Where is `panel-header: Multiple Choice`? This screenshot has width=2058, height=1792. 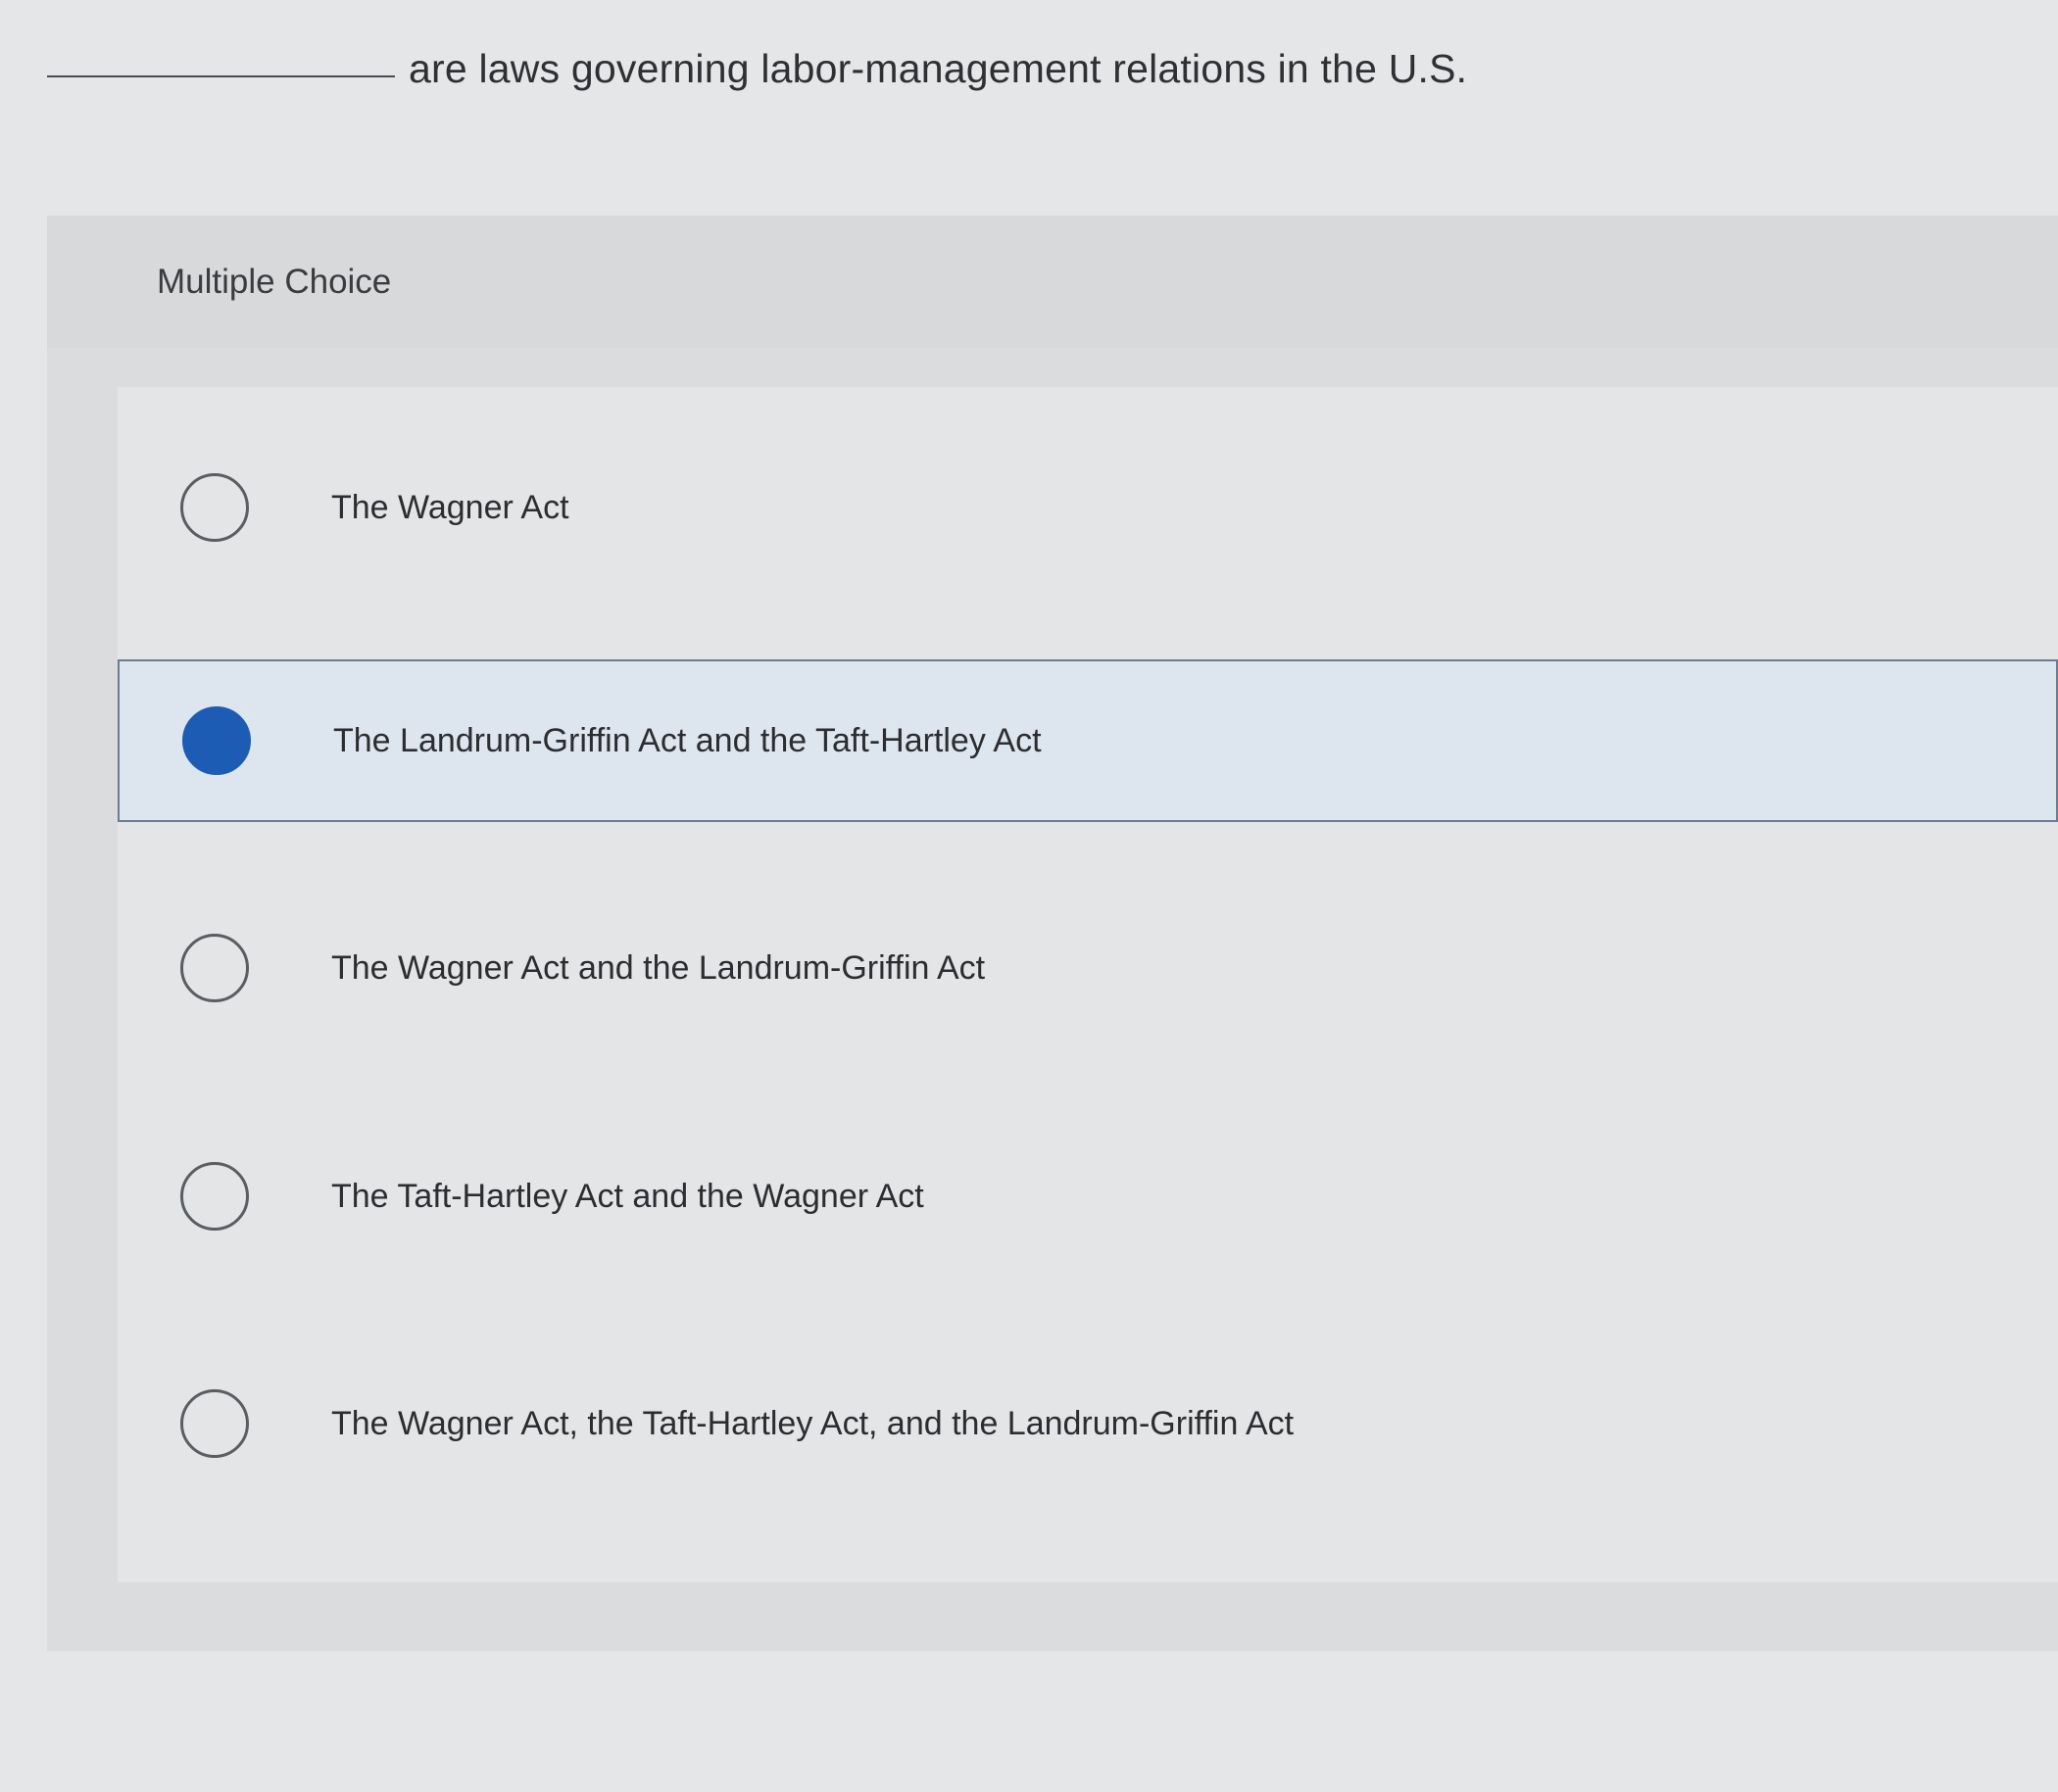
panel-header: Multiple Choice is located at coordinates (1052, 282).